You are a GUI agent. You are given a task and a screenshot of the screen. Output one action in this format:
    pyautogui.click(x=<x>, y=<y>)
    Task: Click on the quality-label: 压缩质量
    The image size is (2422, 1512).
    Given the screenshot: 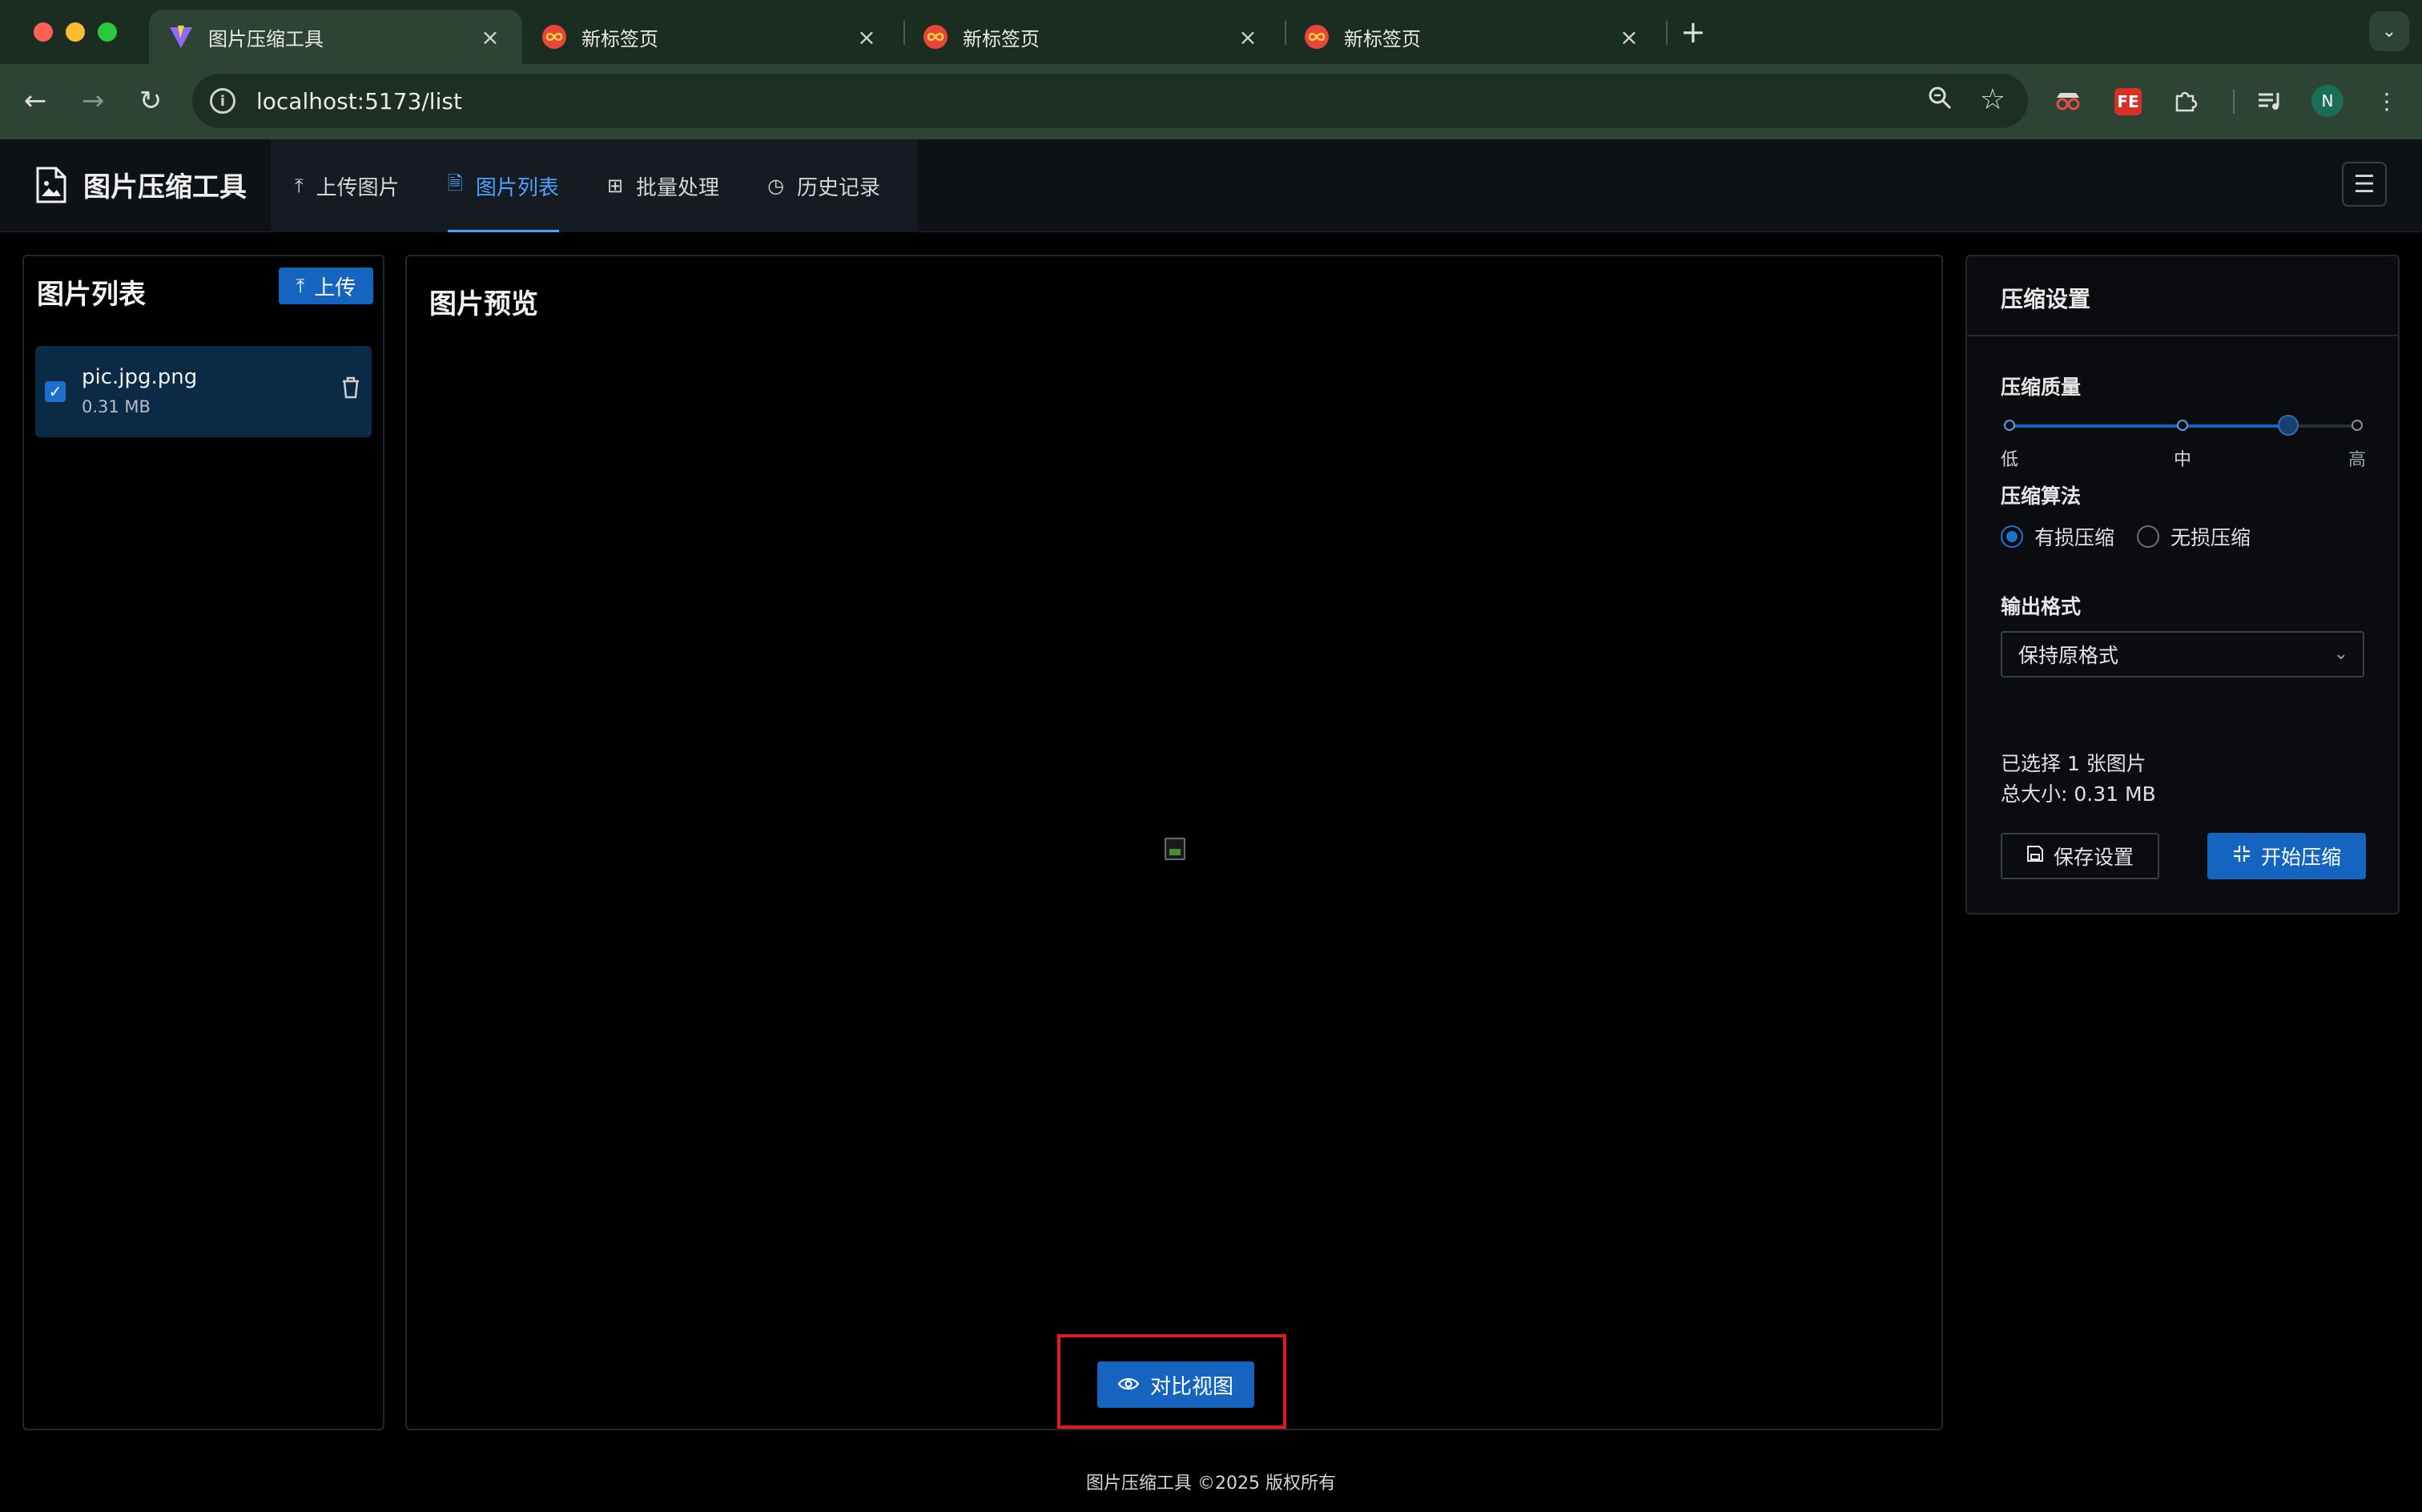 What is the action you would take?
    pyautogui.click(x=2042, y=387)
    